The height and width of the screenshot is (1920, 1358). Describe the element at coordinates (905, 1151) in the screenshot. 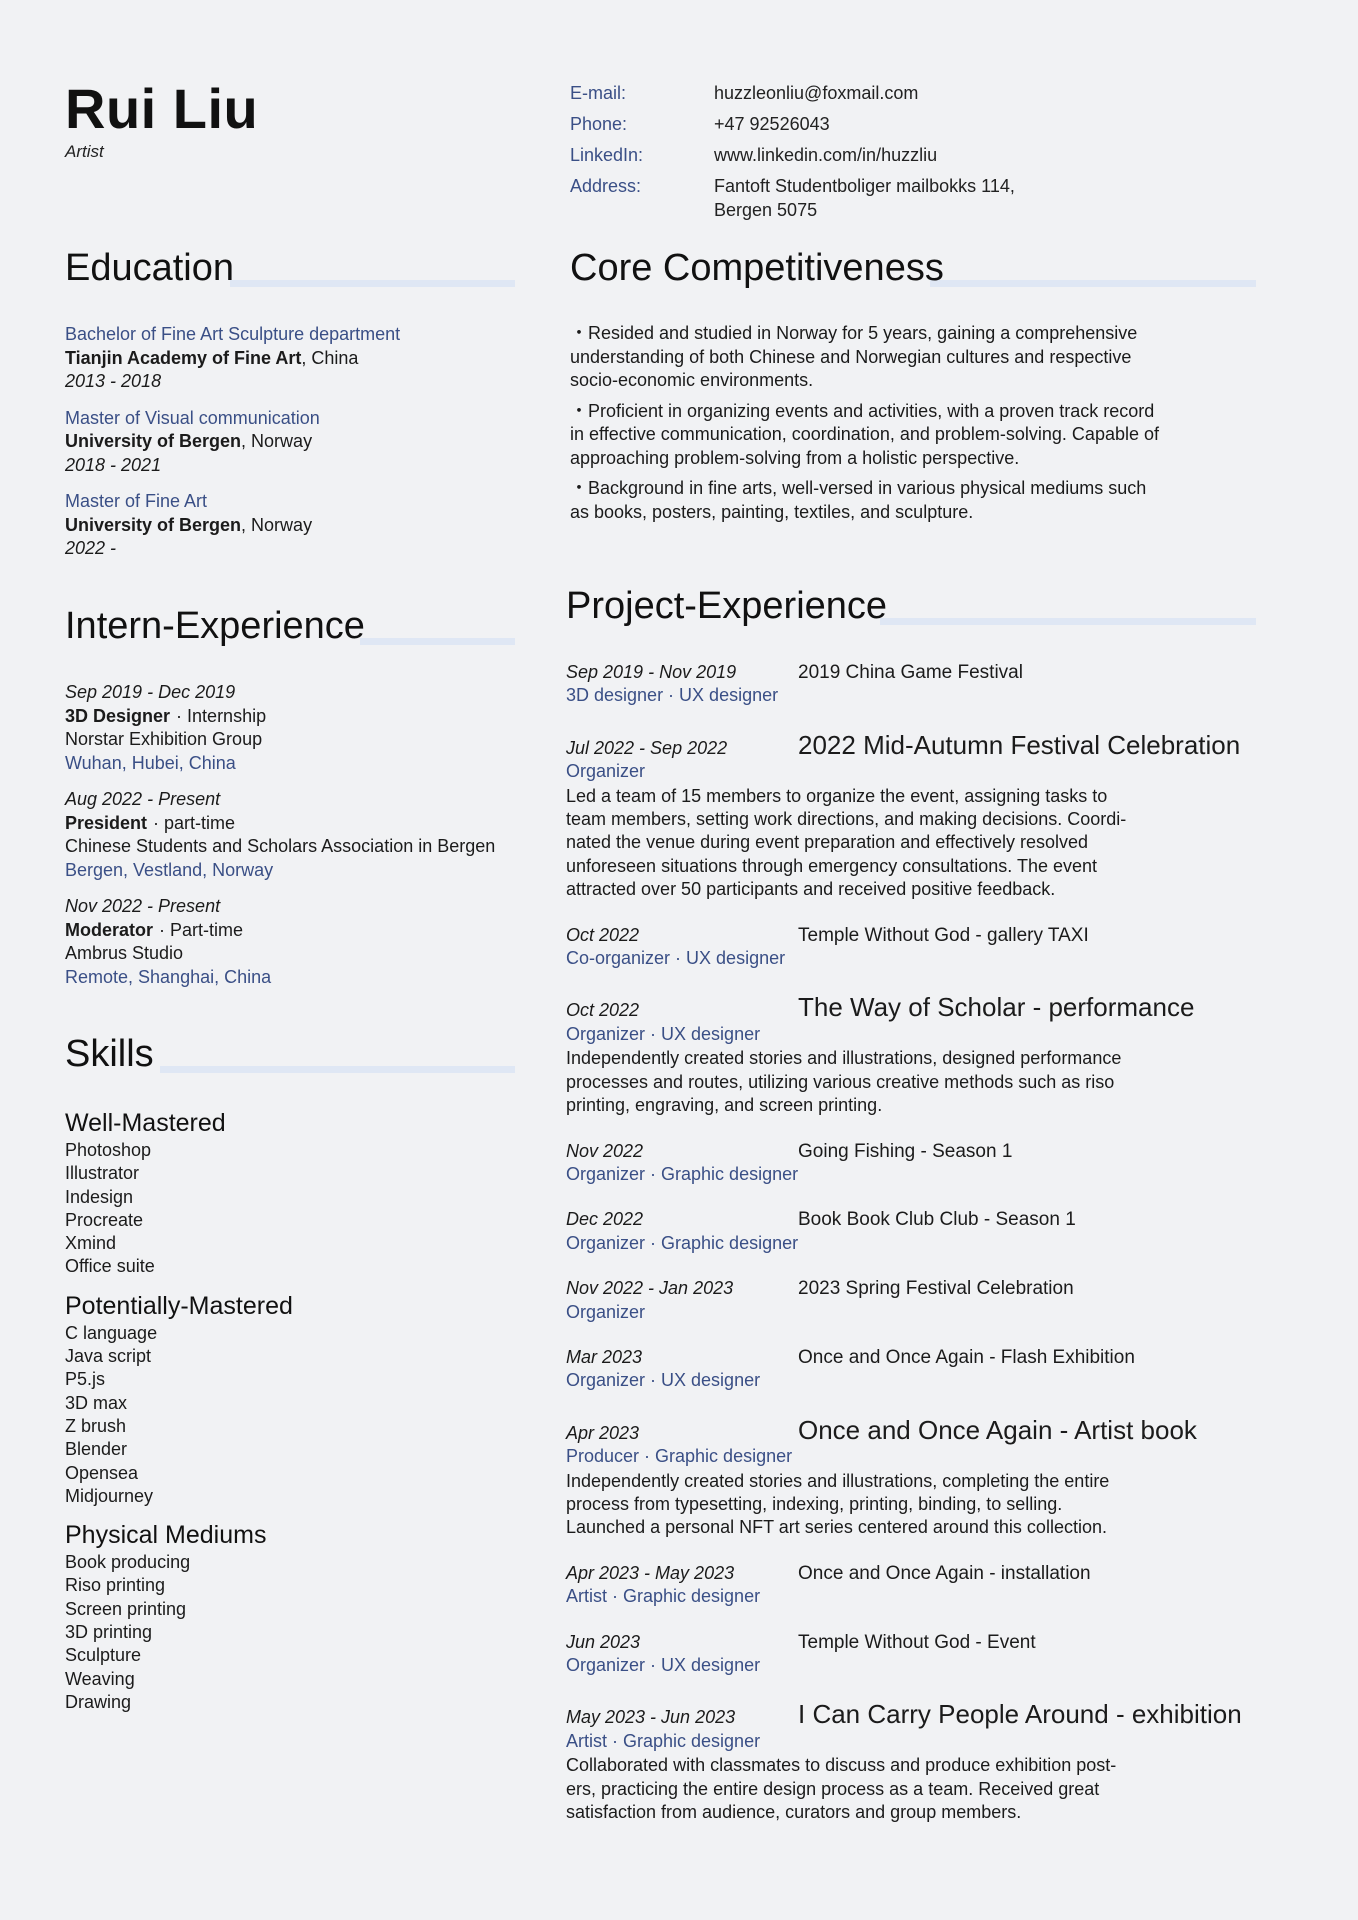

I see `project-title: Going Fishing - Season 1` at that location.